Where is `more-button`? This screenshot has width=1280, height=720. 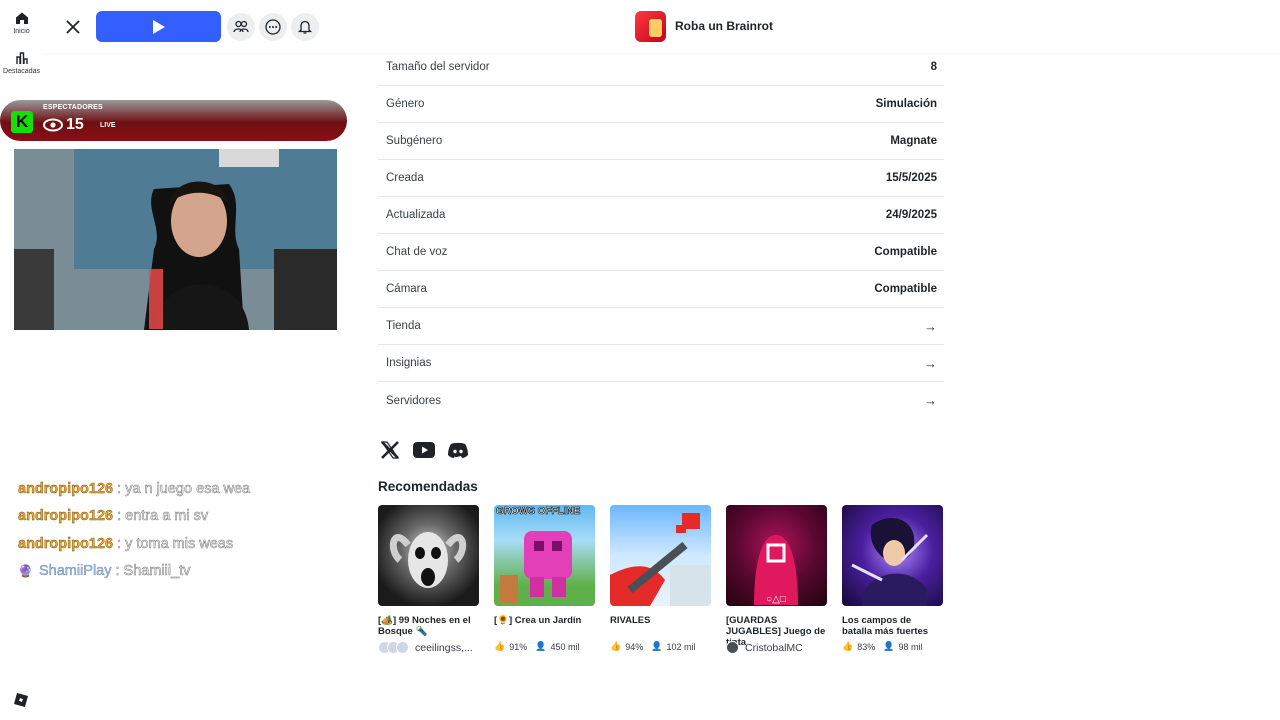
more-button is located at coordinates (273, 27).